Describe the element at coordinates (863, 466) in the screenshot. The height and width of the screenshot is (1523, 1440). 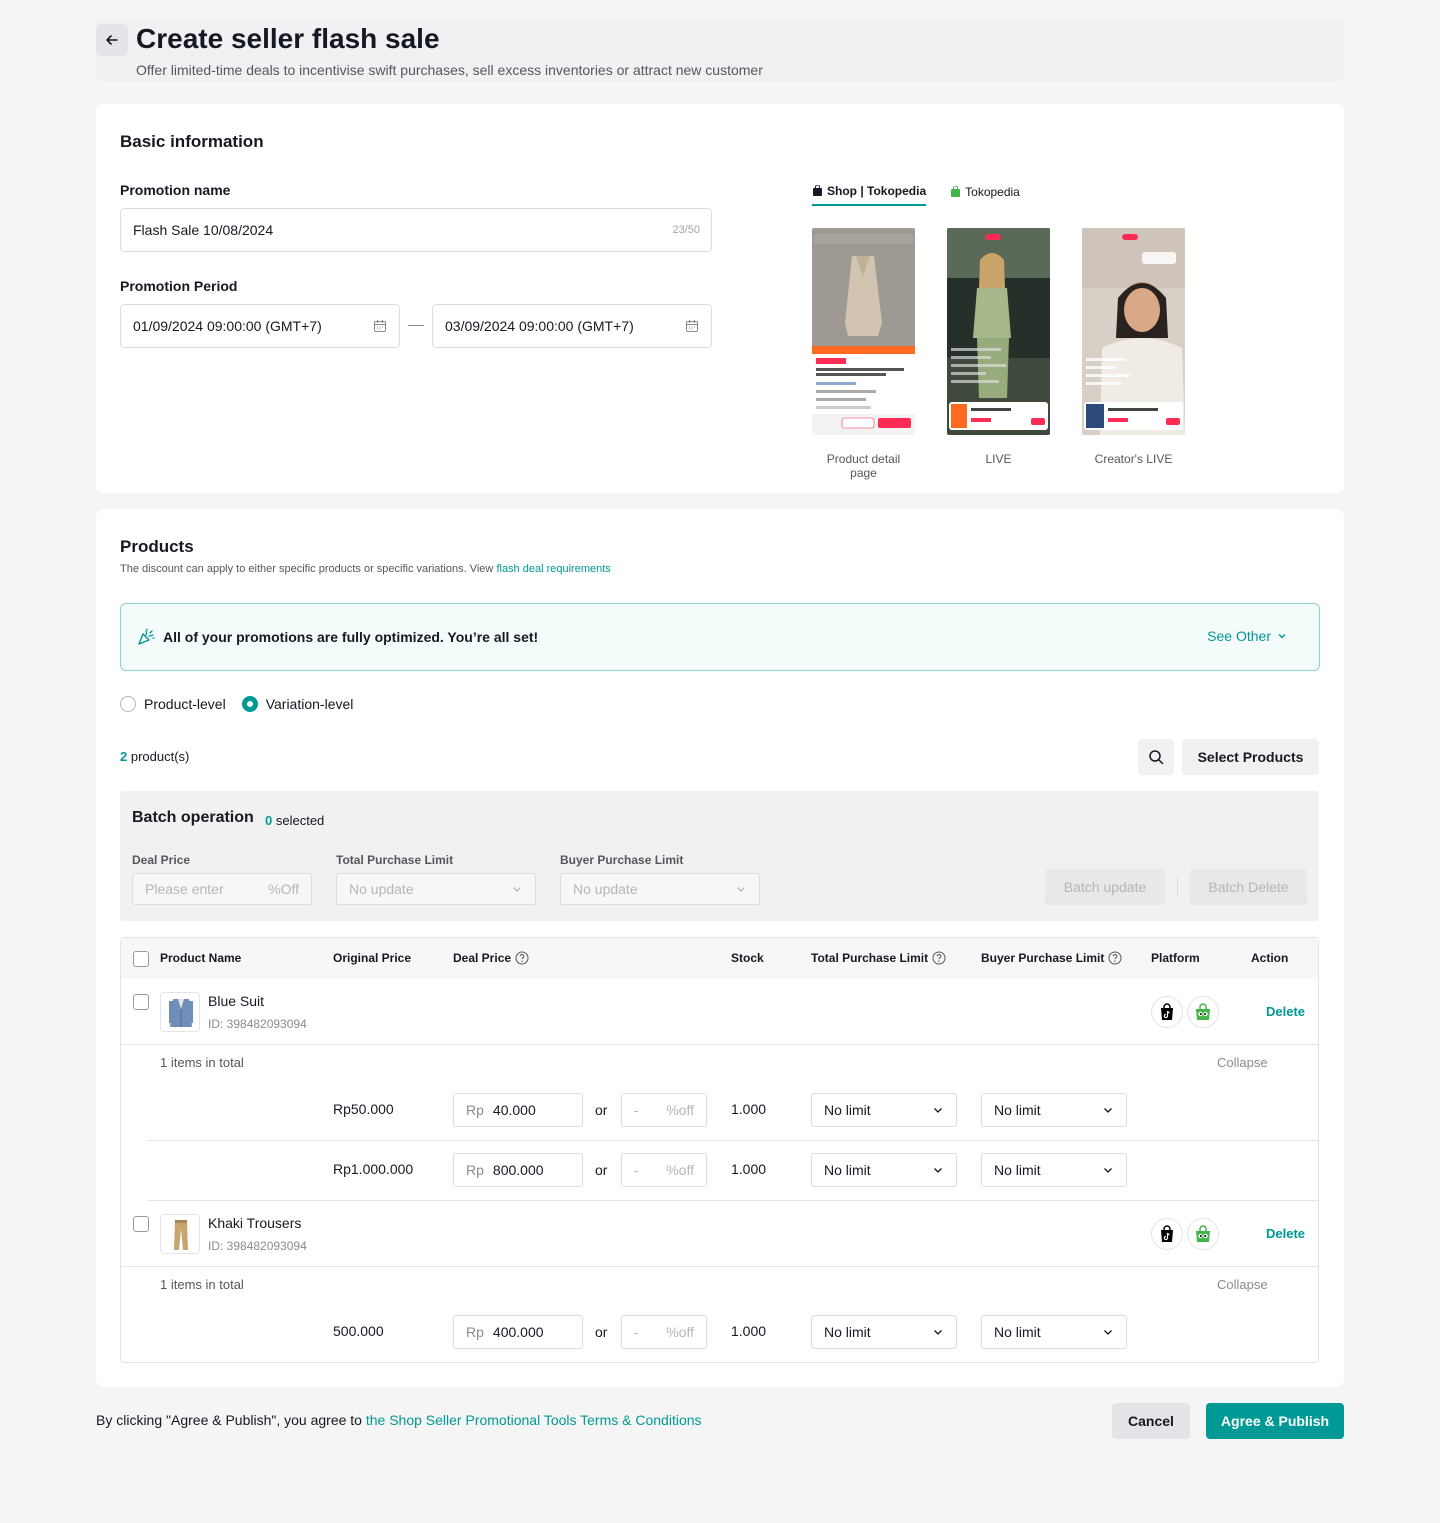
I see `preview-caption-product-detail: Product detail page` at that location.